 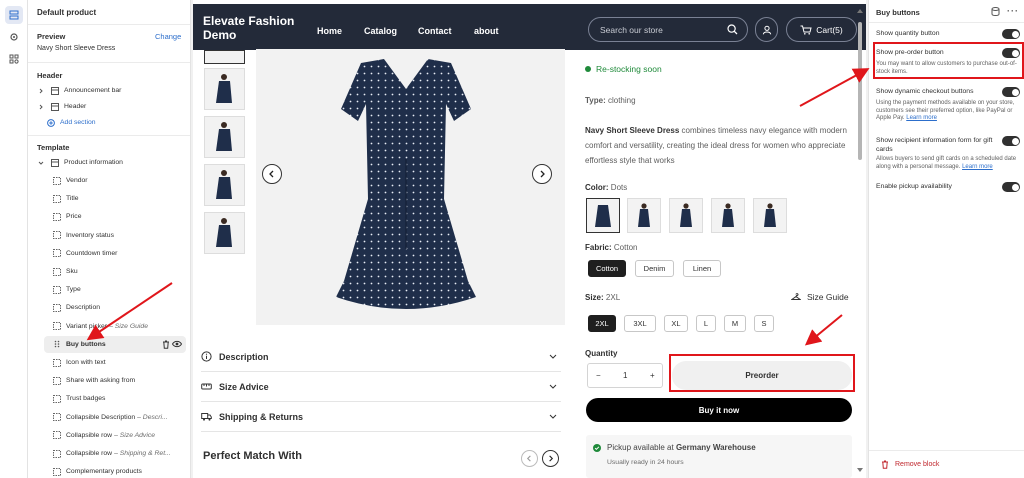 I want to click on tree-block-item: Type, so click(x=117, y=289).